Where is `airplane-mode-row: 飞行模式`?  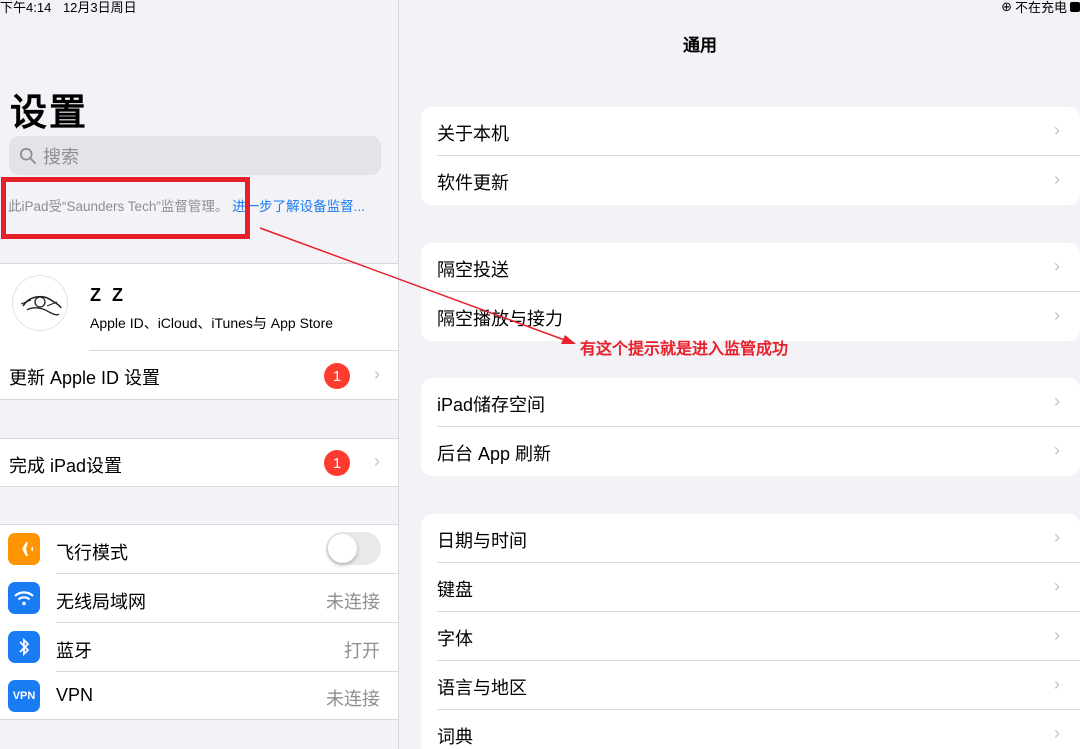 airplane-mode-row: 飞行模式 is located at coordinates (199, 549).